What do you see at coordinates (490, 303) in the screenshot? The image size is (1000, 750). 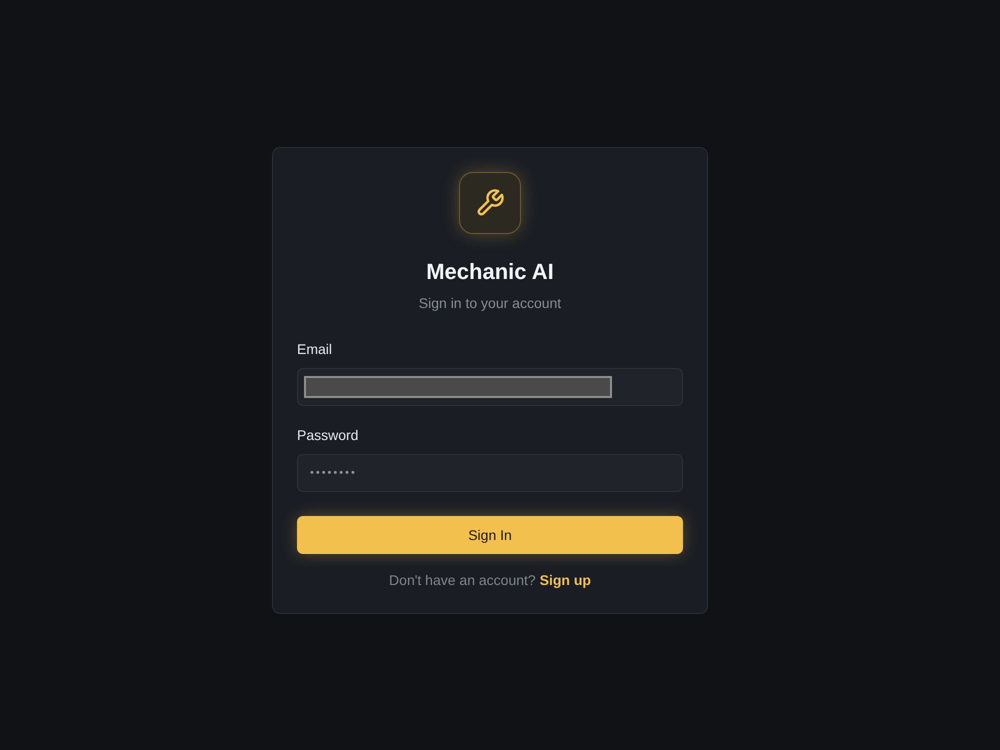 I see `subtitle: Sign in to your account` at bounding box center [490, 303].